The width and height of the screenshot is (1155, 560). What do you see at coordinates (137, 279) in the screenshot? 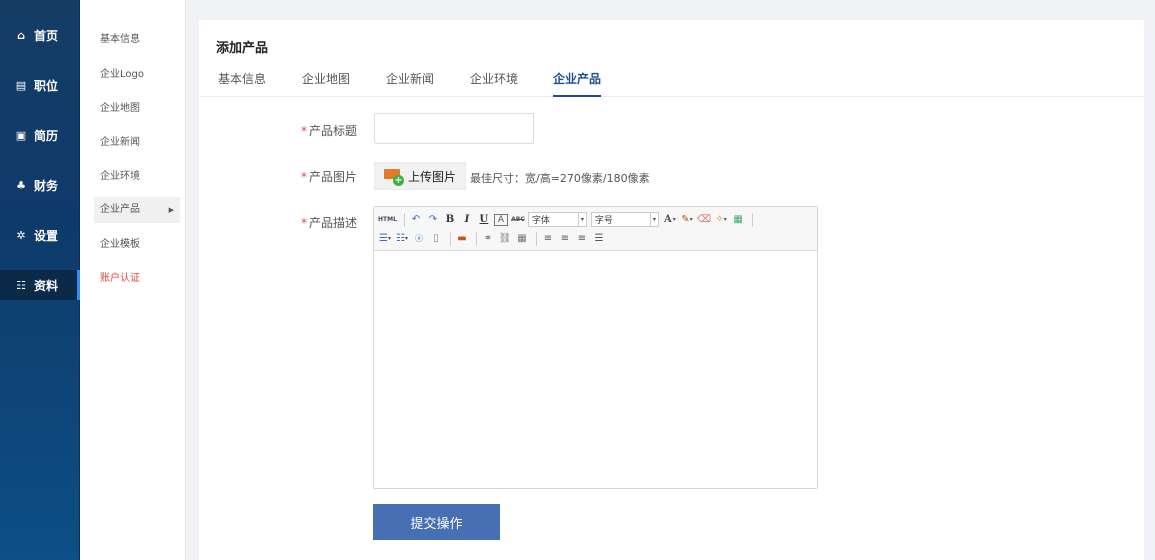
I see `submenu-item-account-verify: 账户认证` at bounding box center [137, 279].